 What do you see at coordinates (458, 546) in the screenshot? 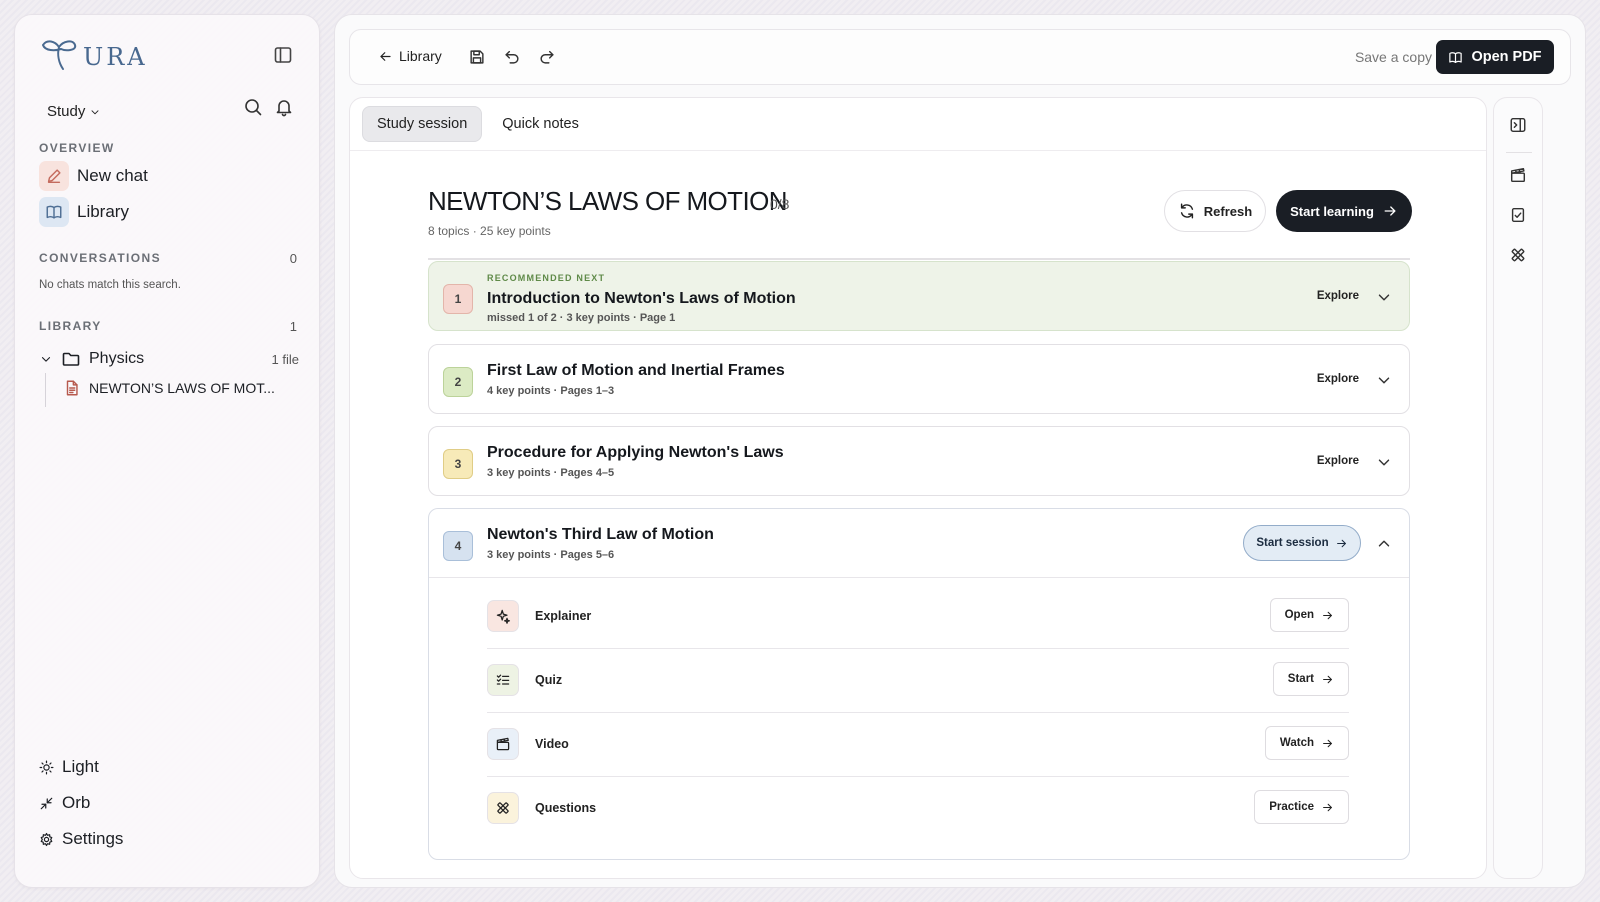
I see `topic-number: 4` at bounding box center [458, 546].